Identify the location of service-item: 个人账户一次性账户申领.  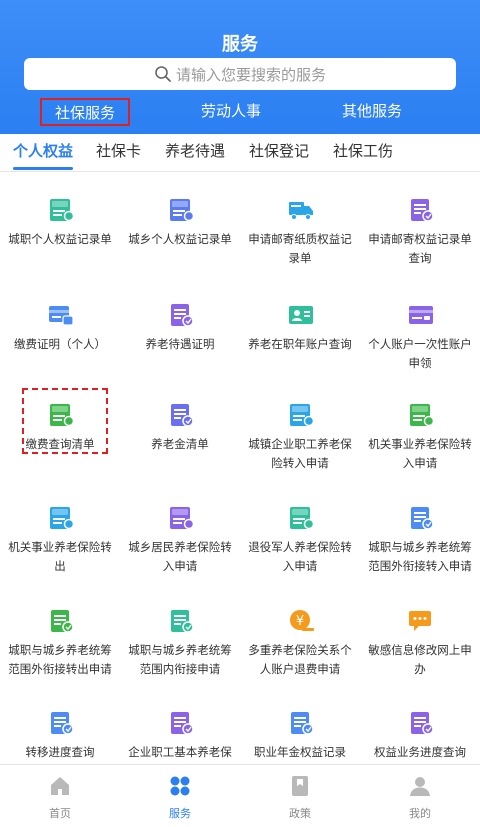
(420, 337).